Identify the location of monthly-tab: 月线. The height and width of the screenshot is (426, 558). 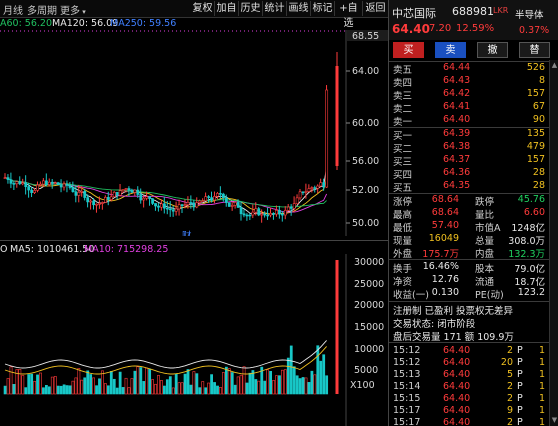
(13, 9).